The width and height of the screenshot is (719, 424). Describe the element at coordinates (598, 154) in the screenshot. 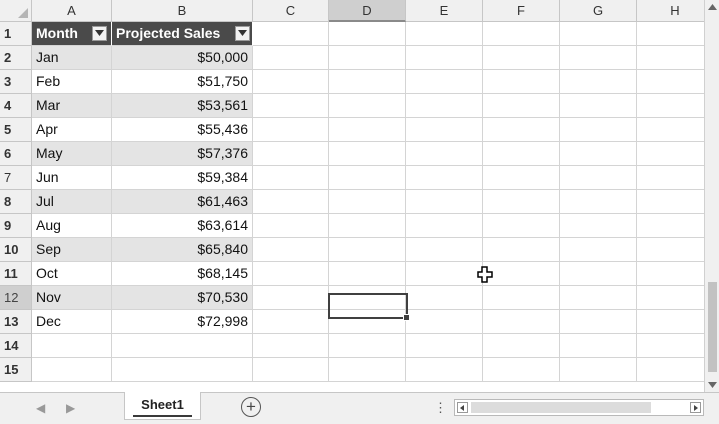

I see `cell-G6` at that location.